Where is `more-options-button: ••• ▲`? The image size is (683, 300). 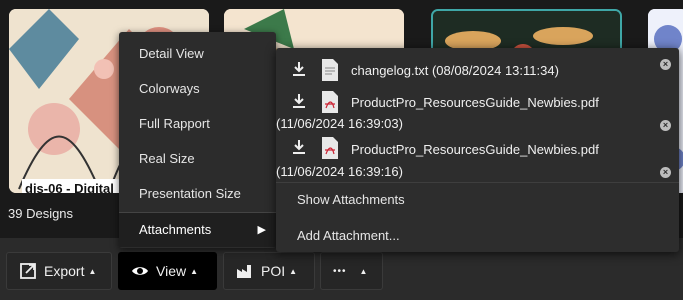 more-options-button: ••• ▲ is located at coordinates (351, 271).